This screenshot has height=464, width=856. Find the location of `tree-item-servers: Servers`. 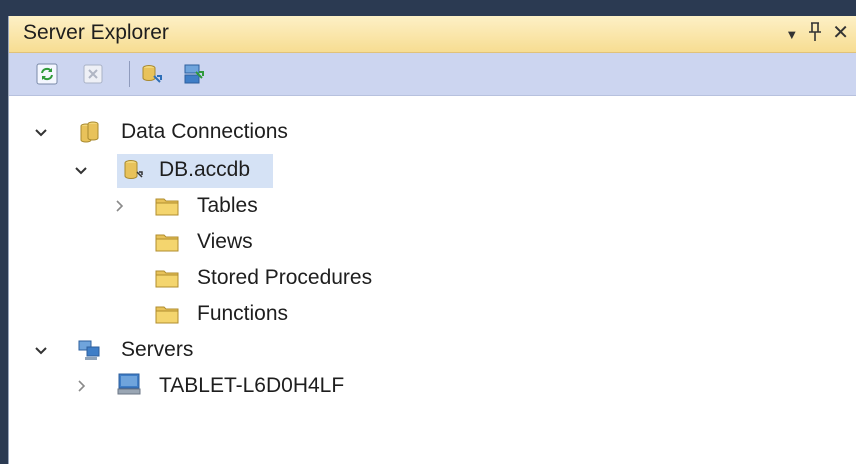

tree-item-servers: Servers is located at coordinates (157, 350).